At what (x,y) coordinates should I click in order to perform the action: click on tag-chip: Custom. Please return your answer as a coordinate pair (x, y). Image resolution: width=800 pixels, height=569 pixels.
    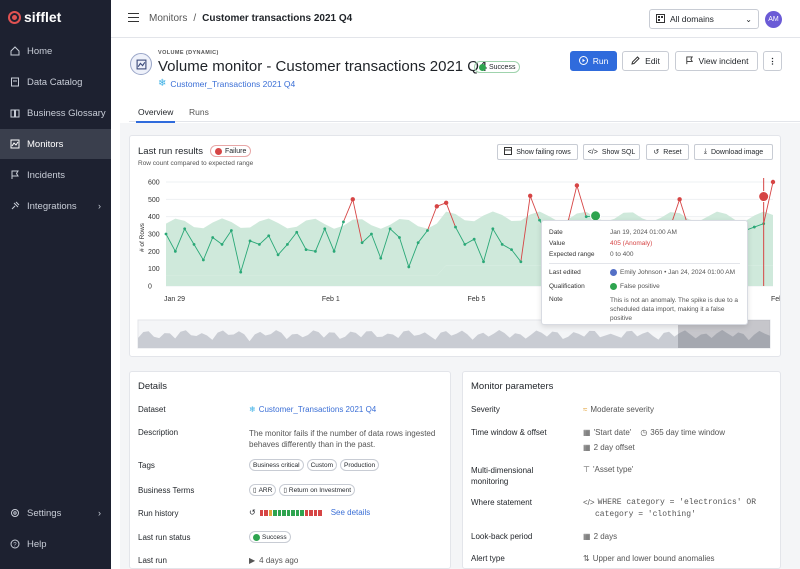
    Looking at the image, I should click on (322, 465).